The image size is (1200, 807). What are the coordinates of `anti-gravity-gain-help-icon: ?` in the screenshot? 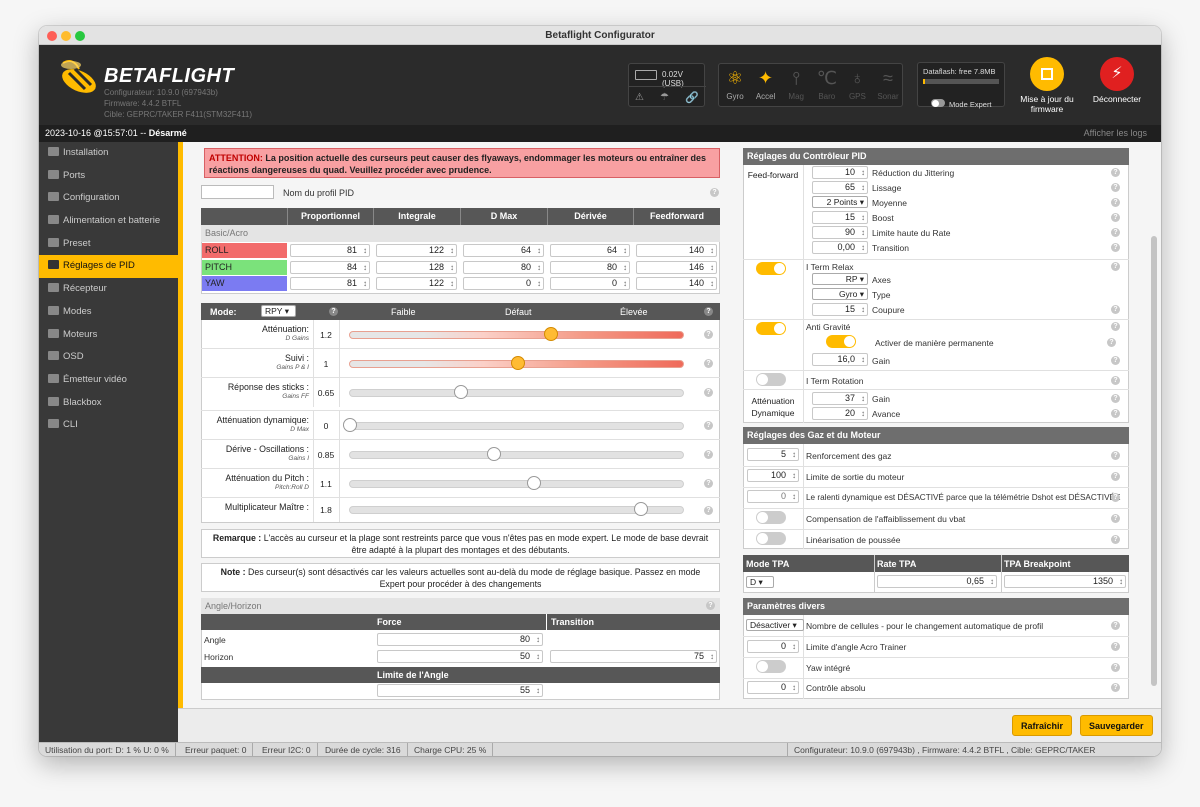 It's located at (1115, 360).